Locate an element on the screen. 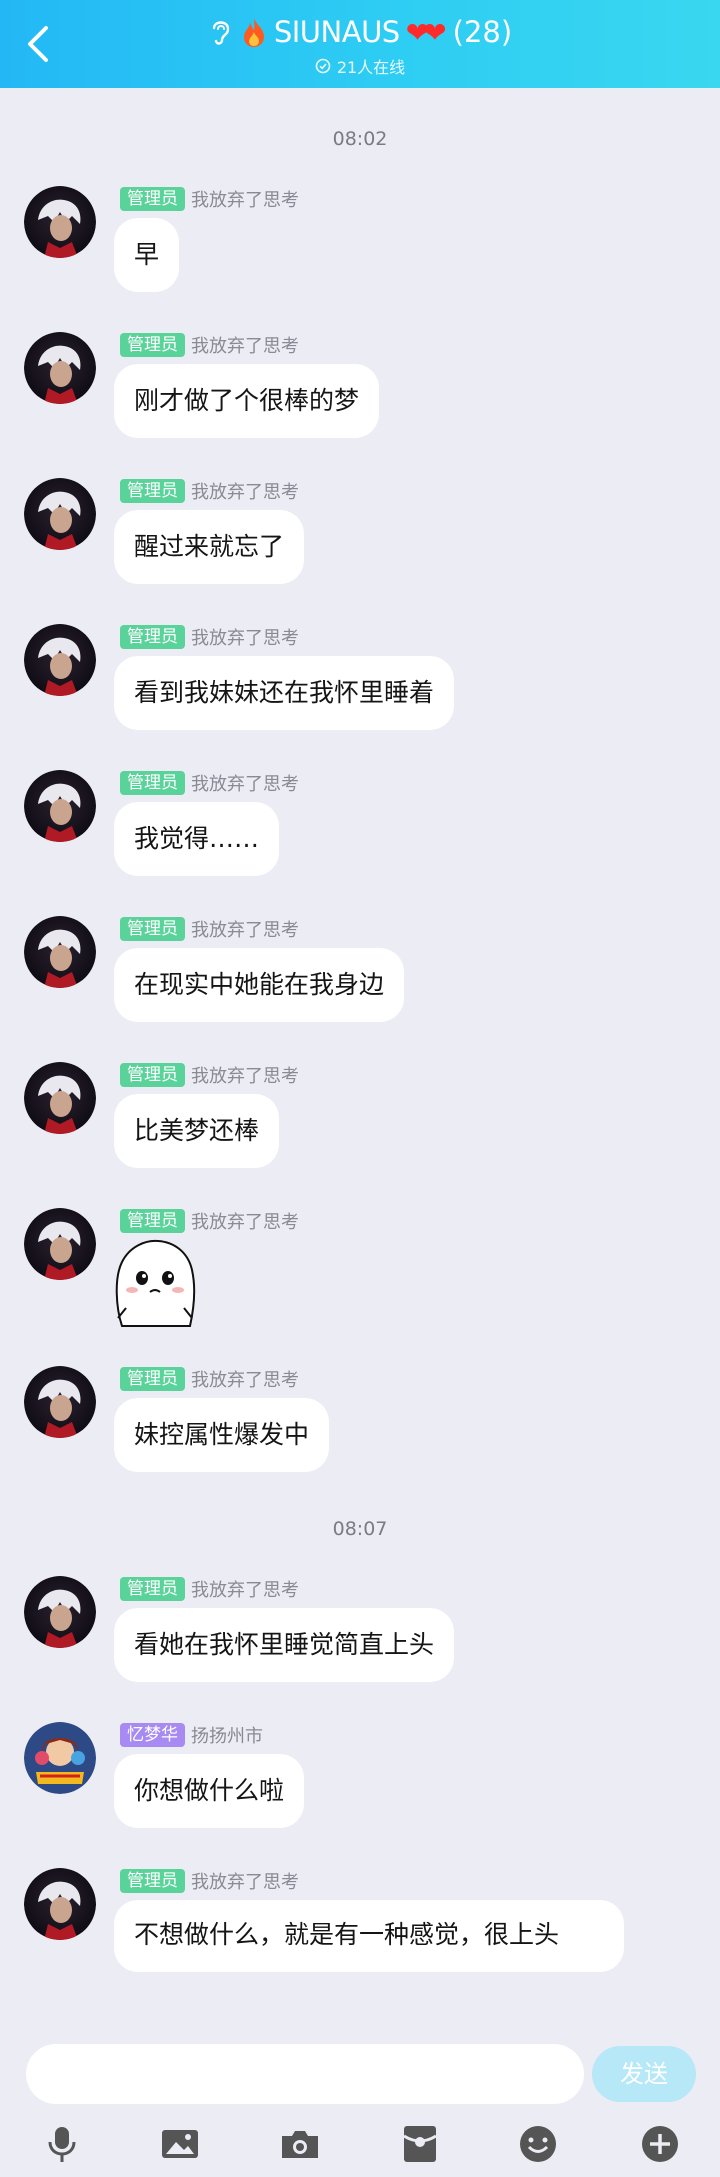 This screenshot has width=720, height=2177. ear-icon is located at coordinates (221, 32).